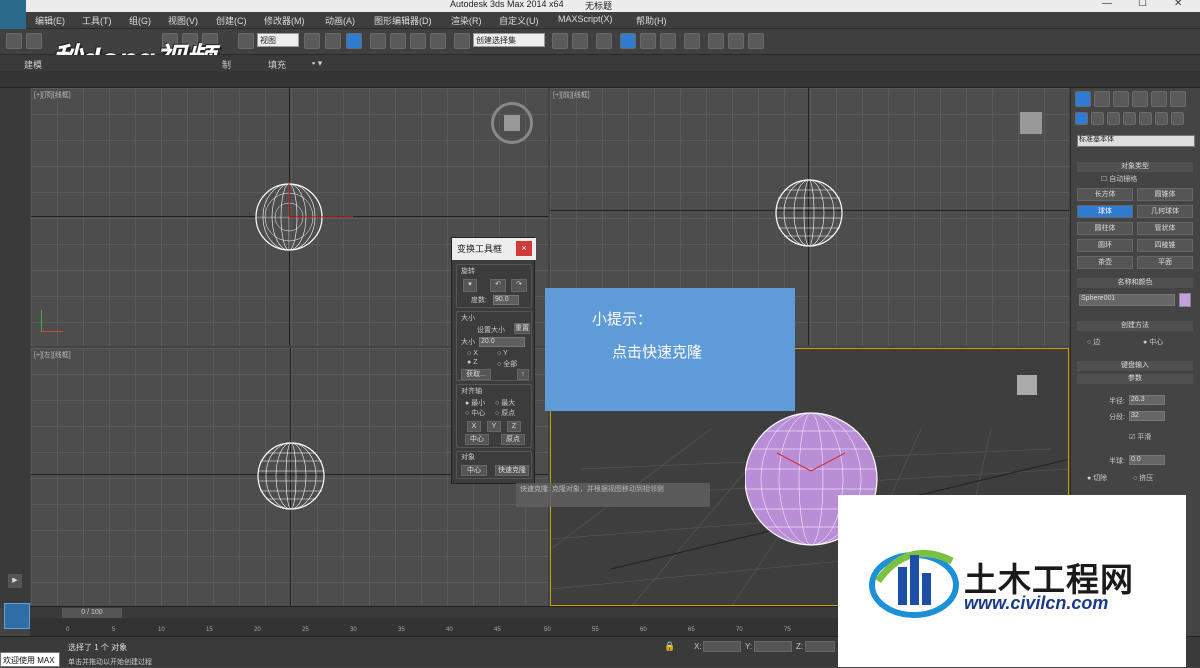 The image size is (1200, 668). Describe the element at coordinates (1105, 228) in the screenshot. I see `cylinder-button: 圆柱体` at that location.